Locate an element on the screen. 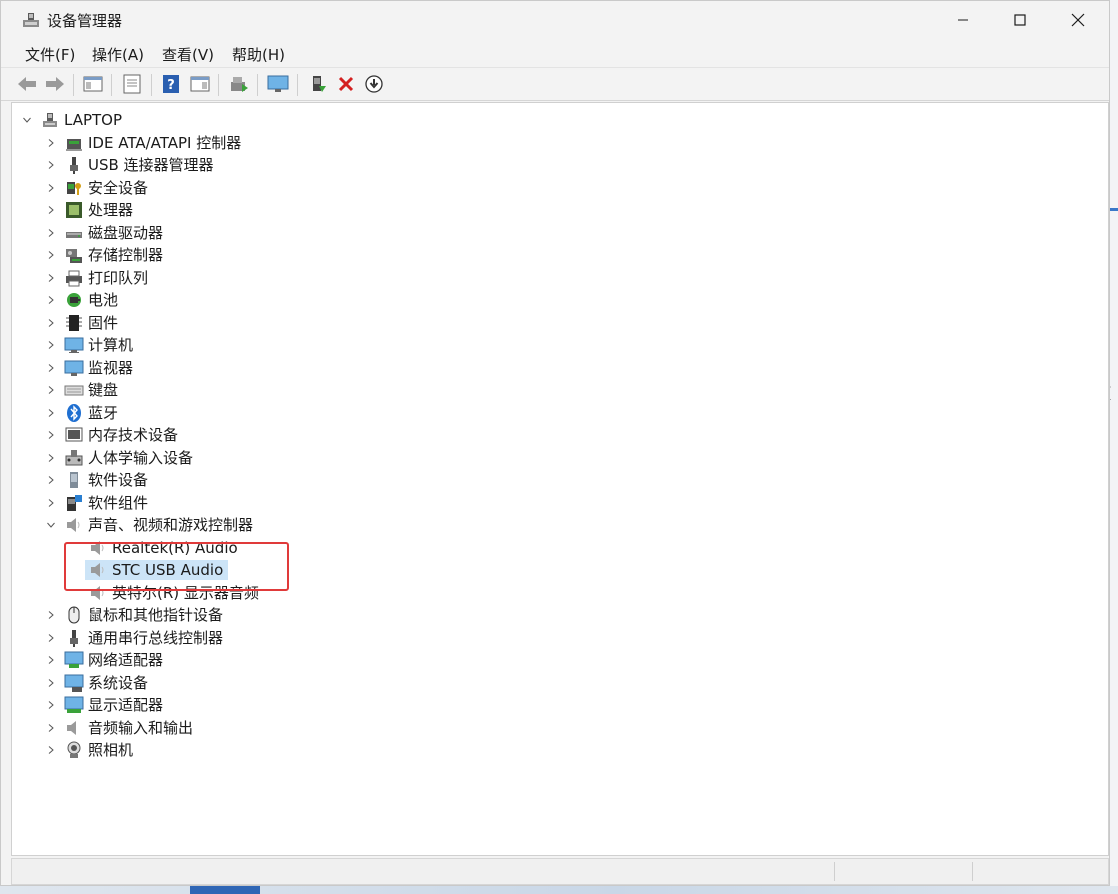 This screenshot has width=1118, height=894. bluetooth-icon is located at coordinates (74, 413).